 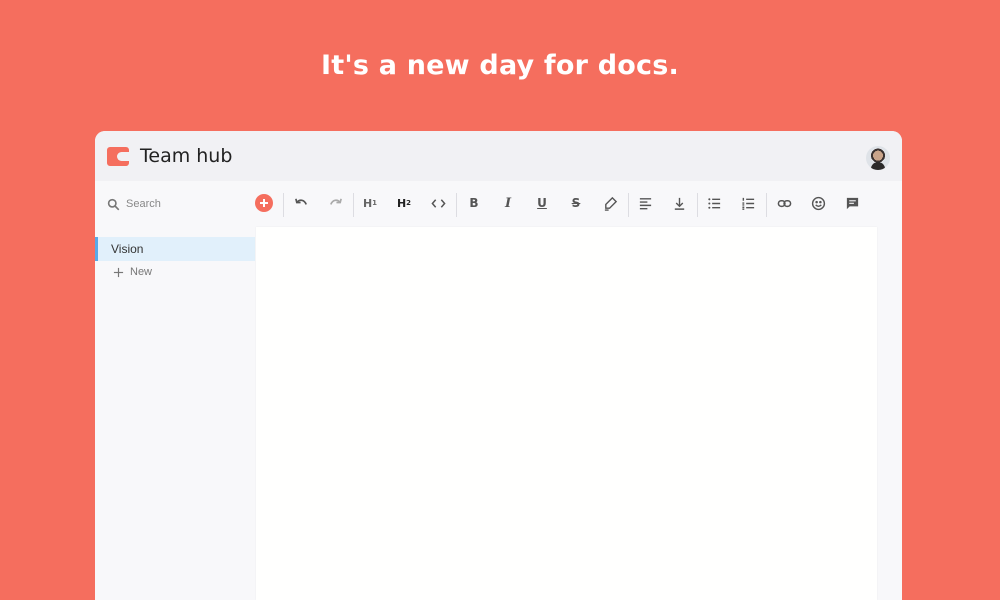 I want to click on heading-1-sub: 1, so click(x=375, y=203).